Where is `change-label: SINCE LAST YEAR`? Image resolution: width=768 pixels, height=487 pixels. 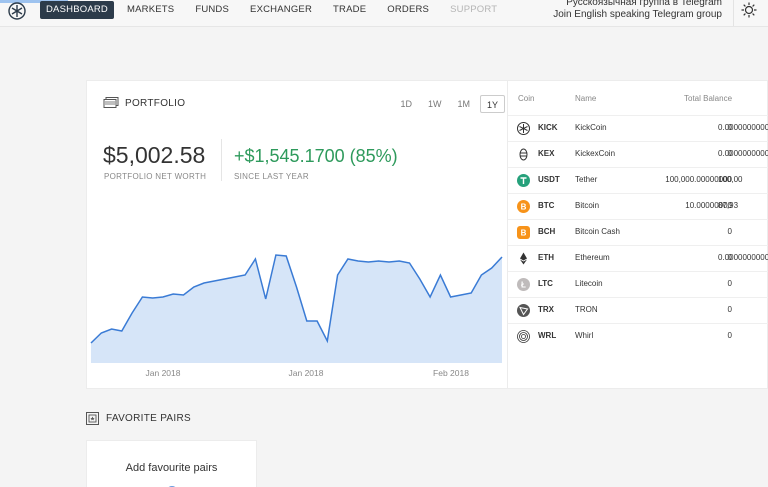 change-label: SINCE LAST YEAR is located at coordinates (271, 176).